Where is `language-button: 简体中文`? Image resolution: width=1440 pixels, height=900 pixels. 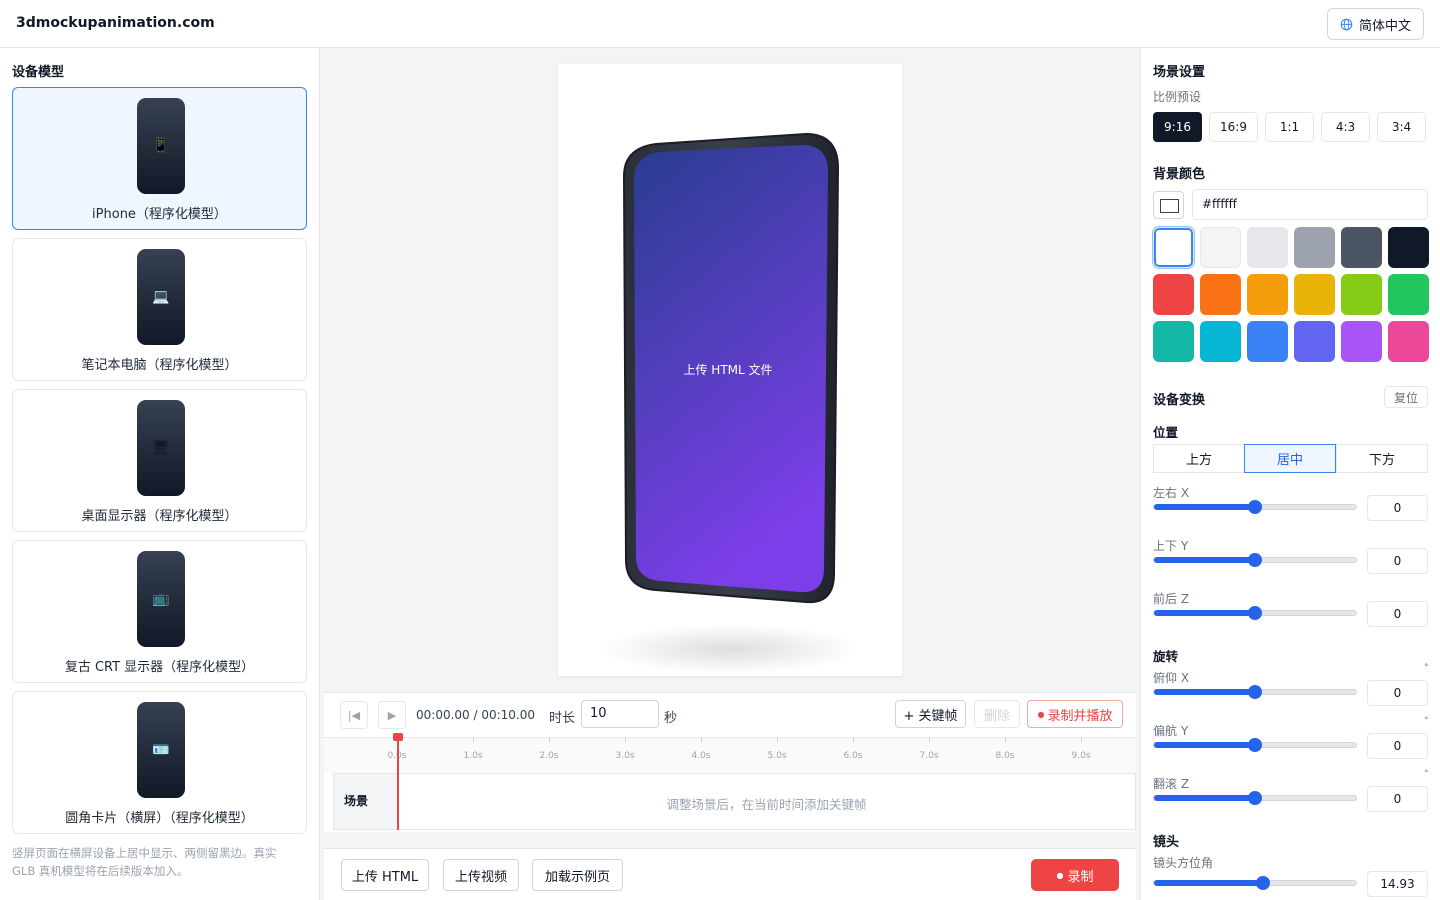
language-button: 简体中文 is located at coordinates (1375, 24).